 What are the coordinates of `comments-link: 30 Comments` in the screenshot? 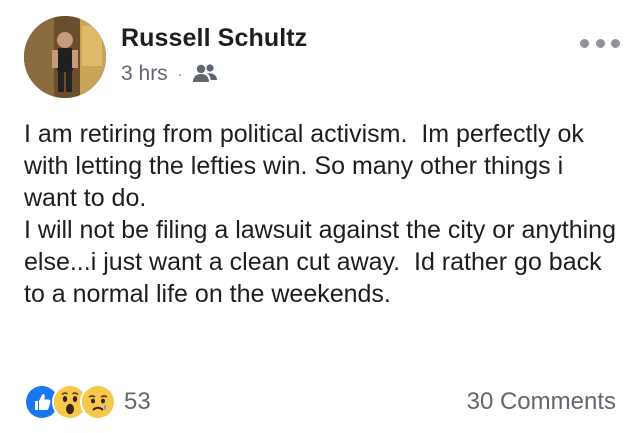 It's located at (541, 402).